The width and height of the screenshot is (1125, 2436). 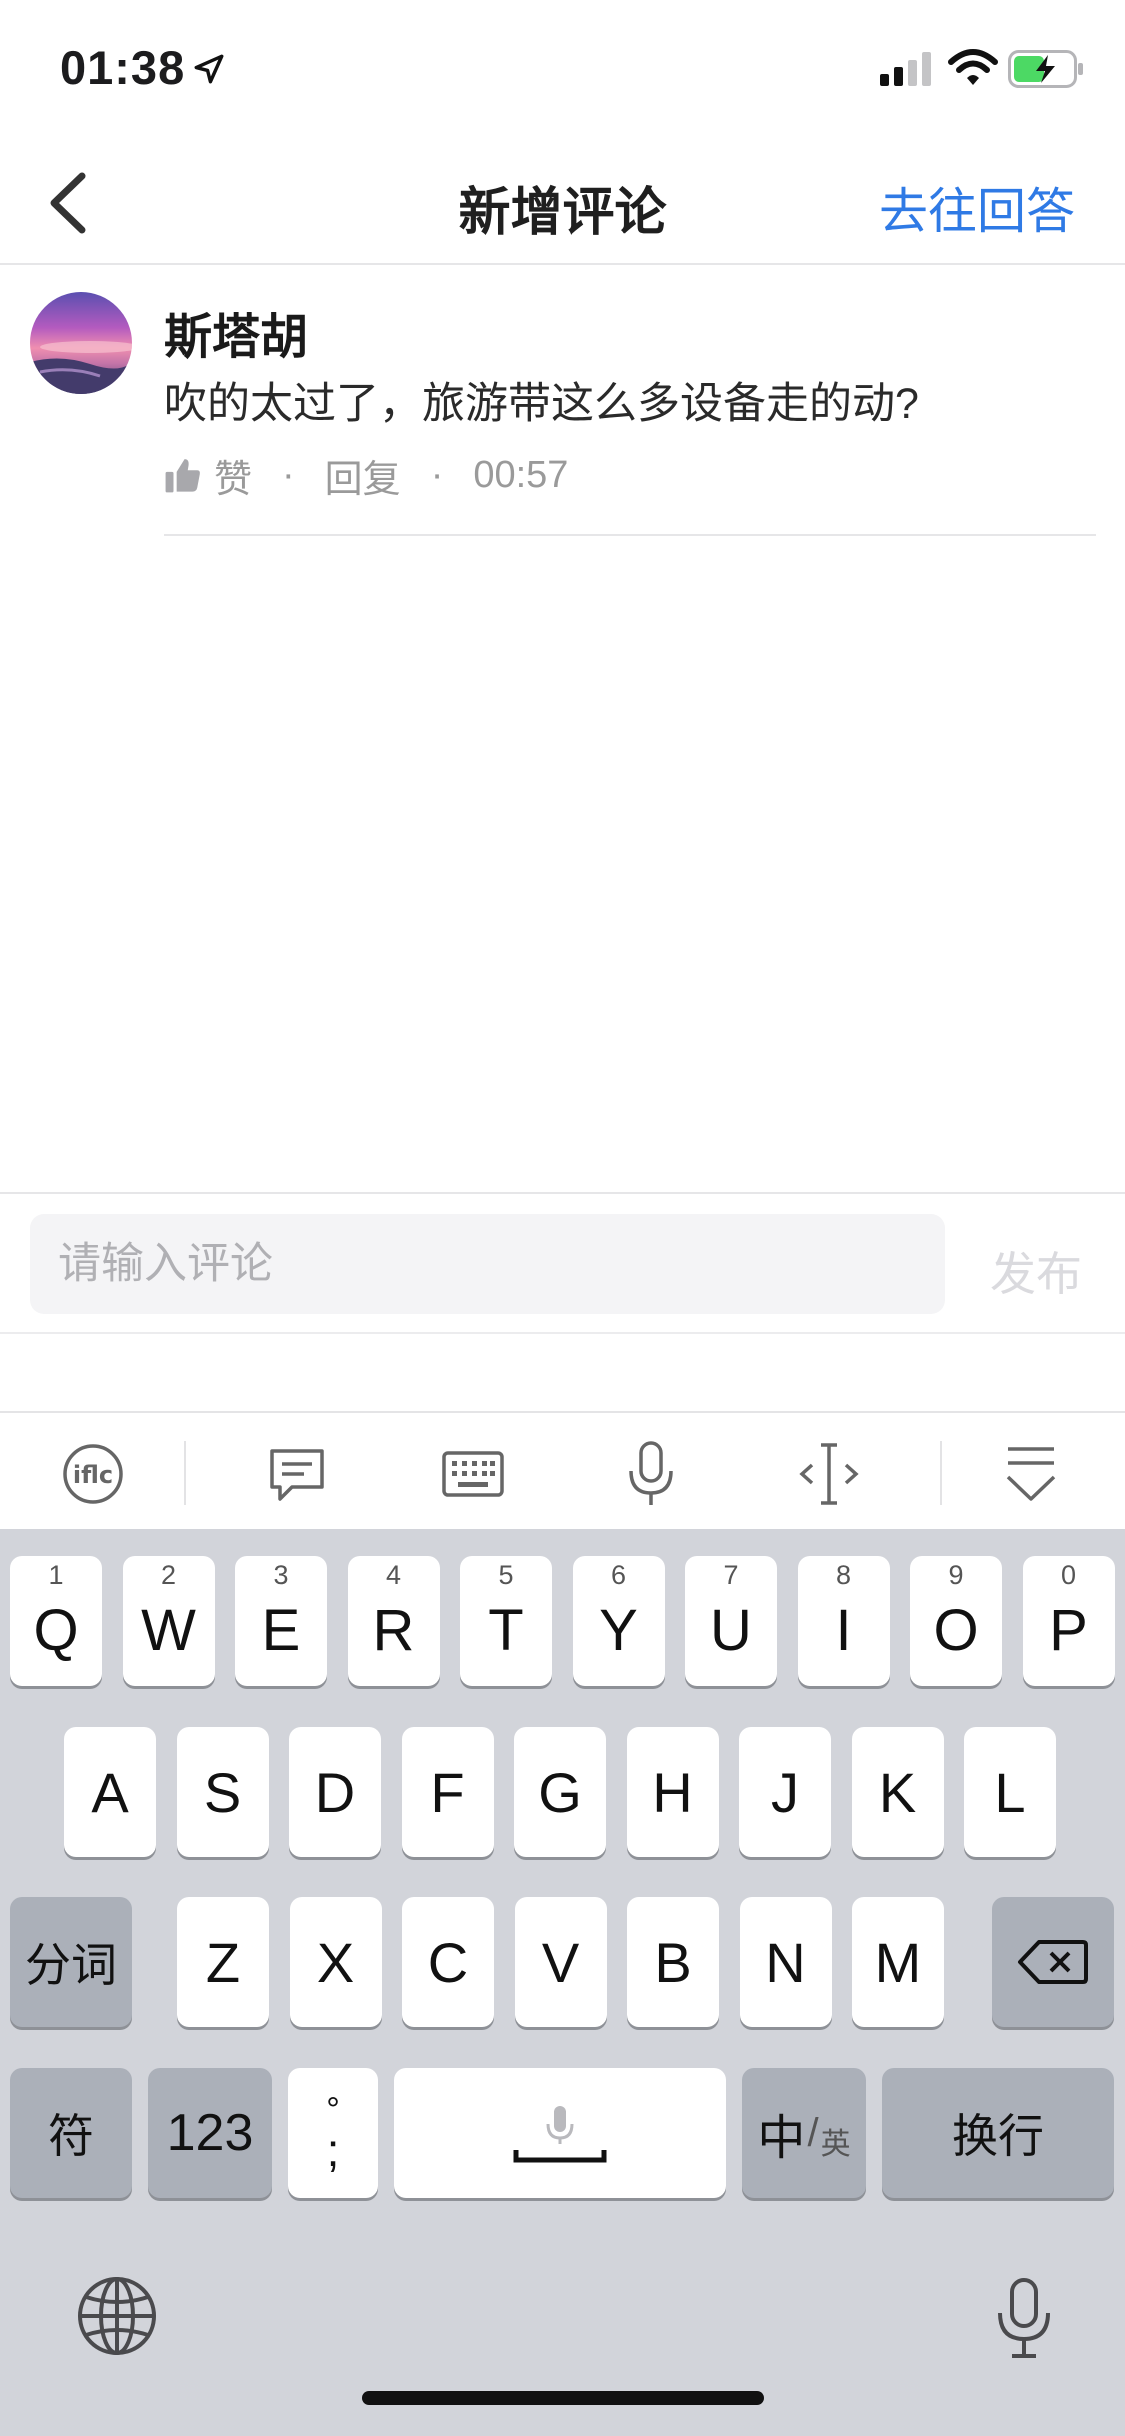 What do you see at coordinates (829, 1474) in the screenshot?
I see `cursor-icon` at bounding box center [829, 1474].